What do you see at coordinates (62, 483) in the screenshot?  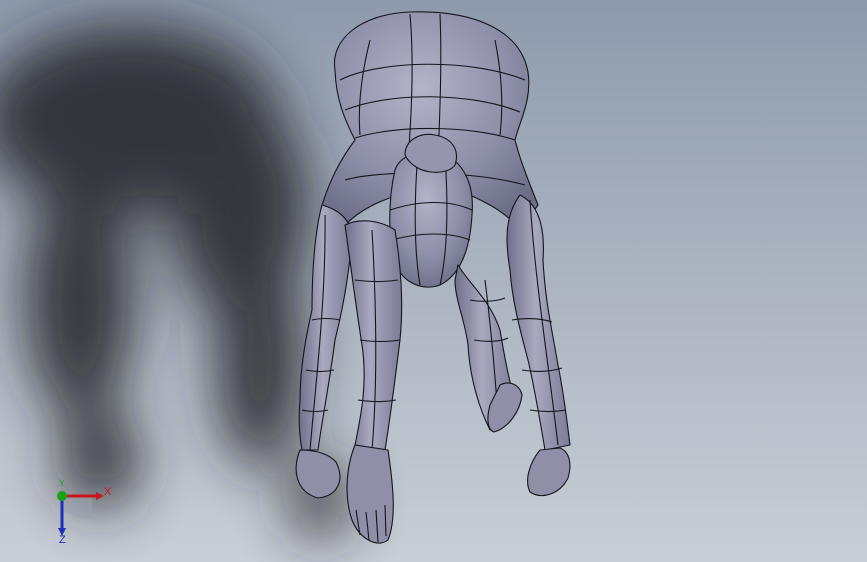 I see `y-axis-label: Y` at bounding box center [62, 483].